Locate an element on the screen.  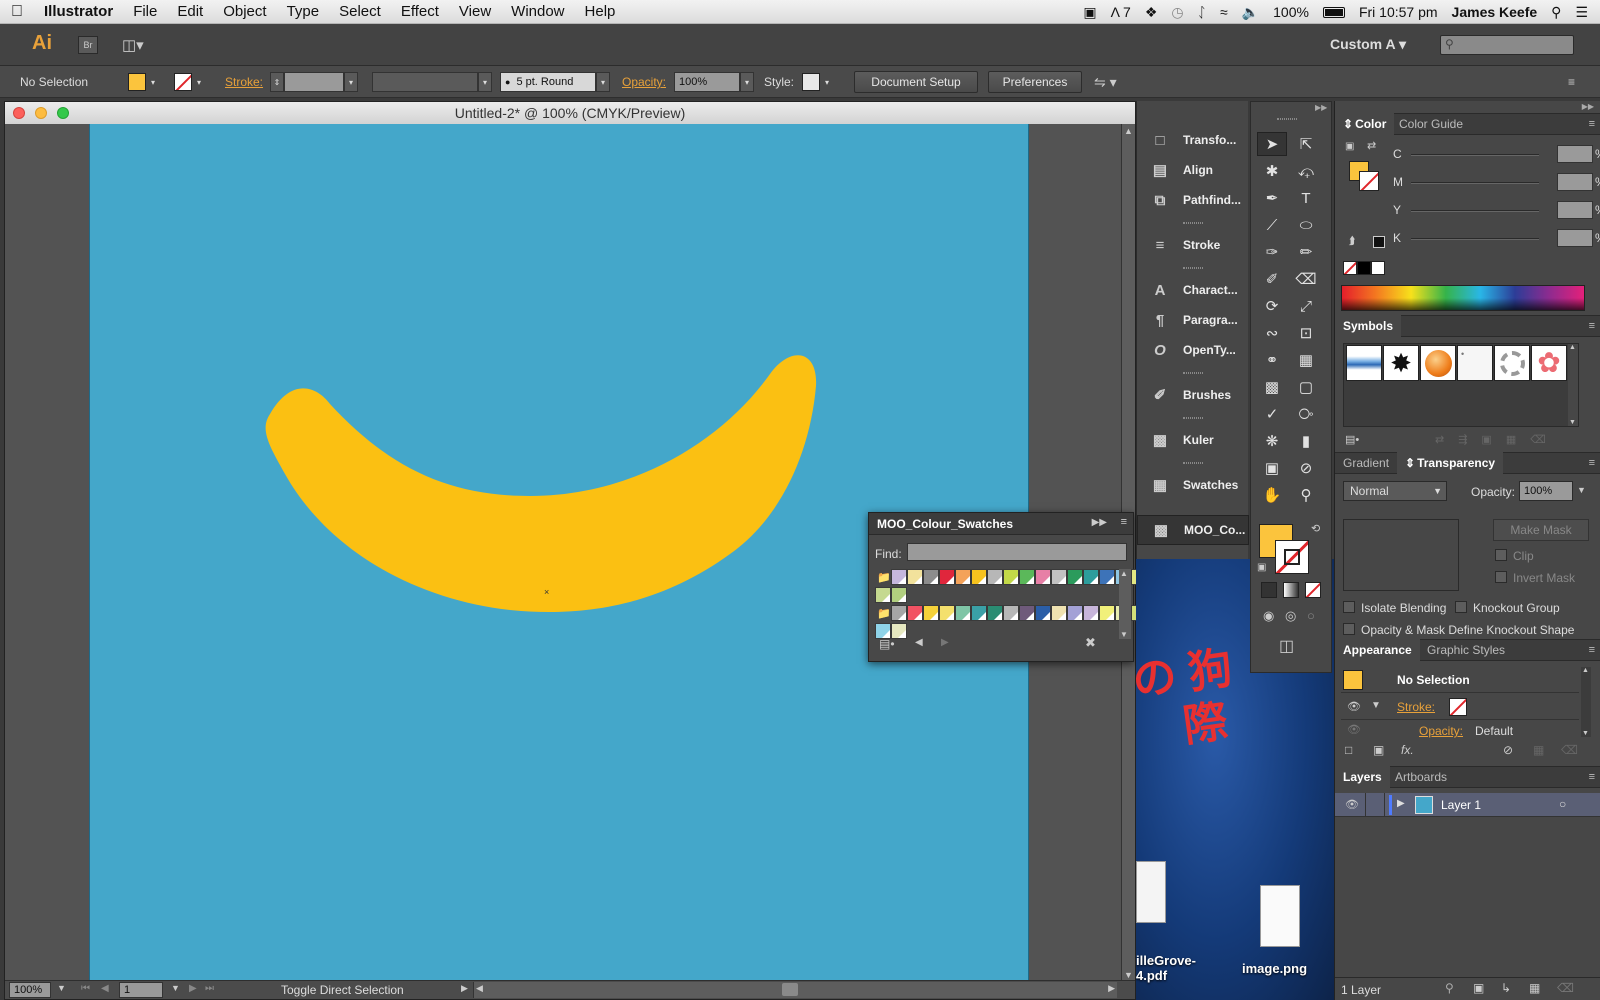
stroke-none-swatch is located at coordinates (183, 82).